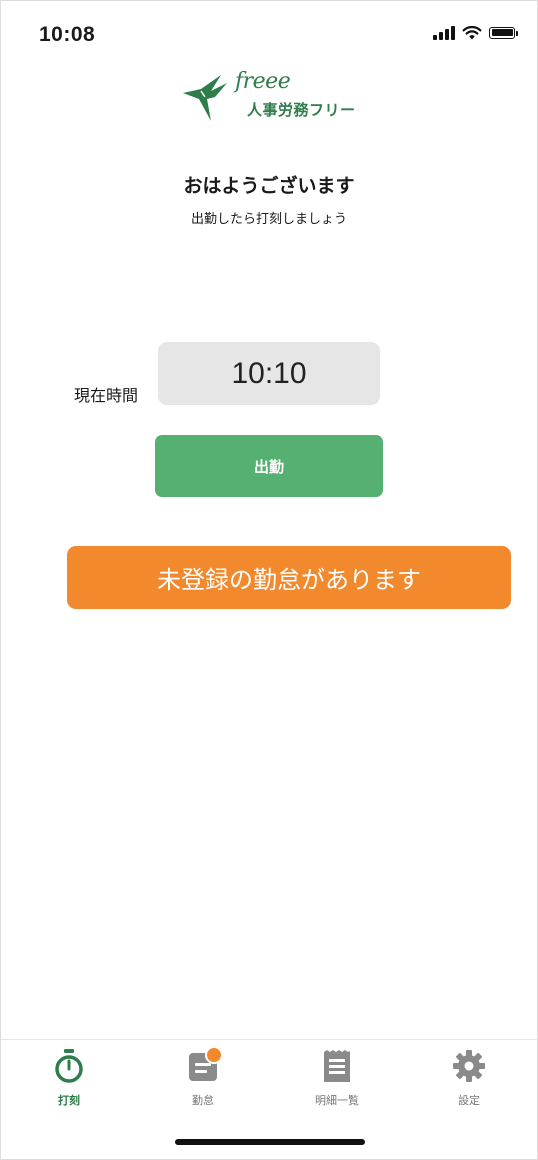 This screenshot has width=538, height=1160. I want to click on greeting-title: おはようございます, so click(269, 186).